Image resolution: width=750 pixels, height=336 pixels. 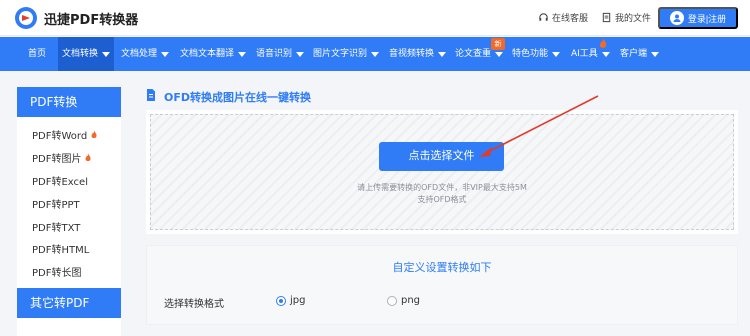 What do you see at coordinates (69, 327) in the screenshot?
I see `sidebar-panel` at bounding box center [69, 327].